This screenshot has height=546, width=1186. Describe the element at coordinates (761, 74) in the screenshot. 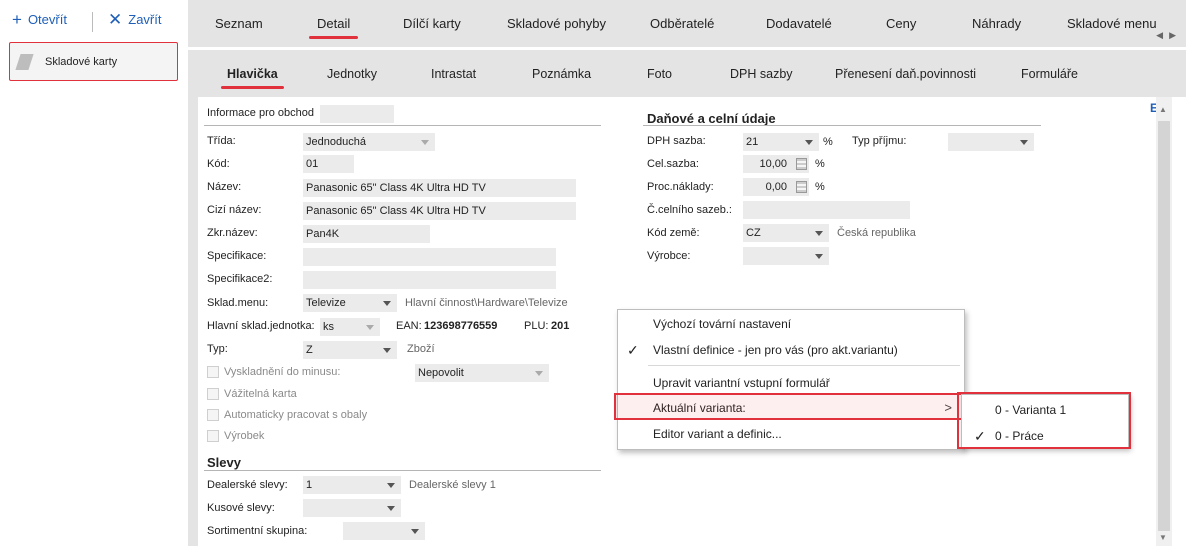

I see `subtab-dph-sazby: DPH sazby` at that location.